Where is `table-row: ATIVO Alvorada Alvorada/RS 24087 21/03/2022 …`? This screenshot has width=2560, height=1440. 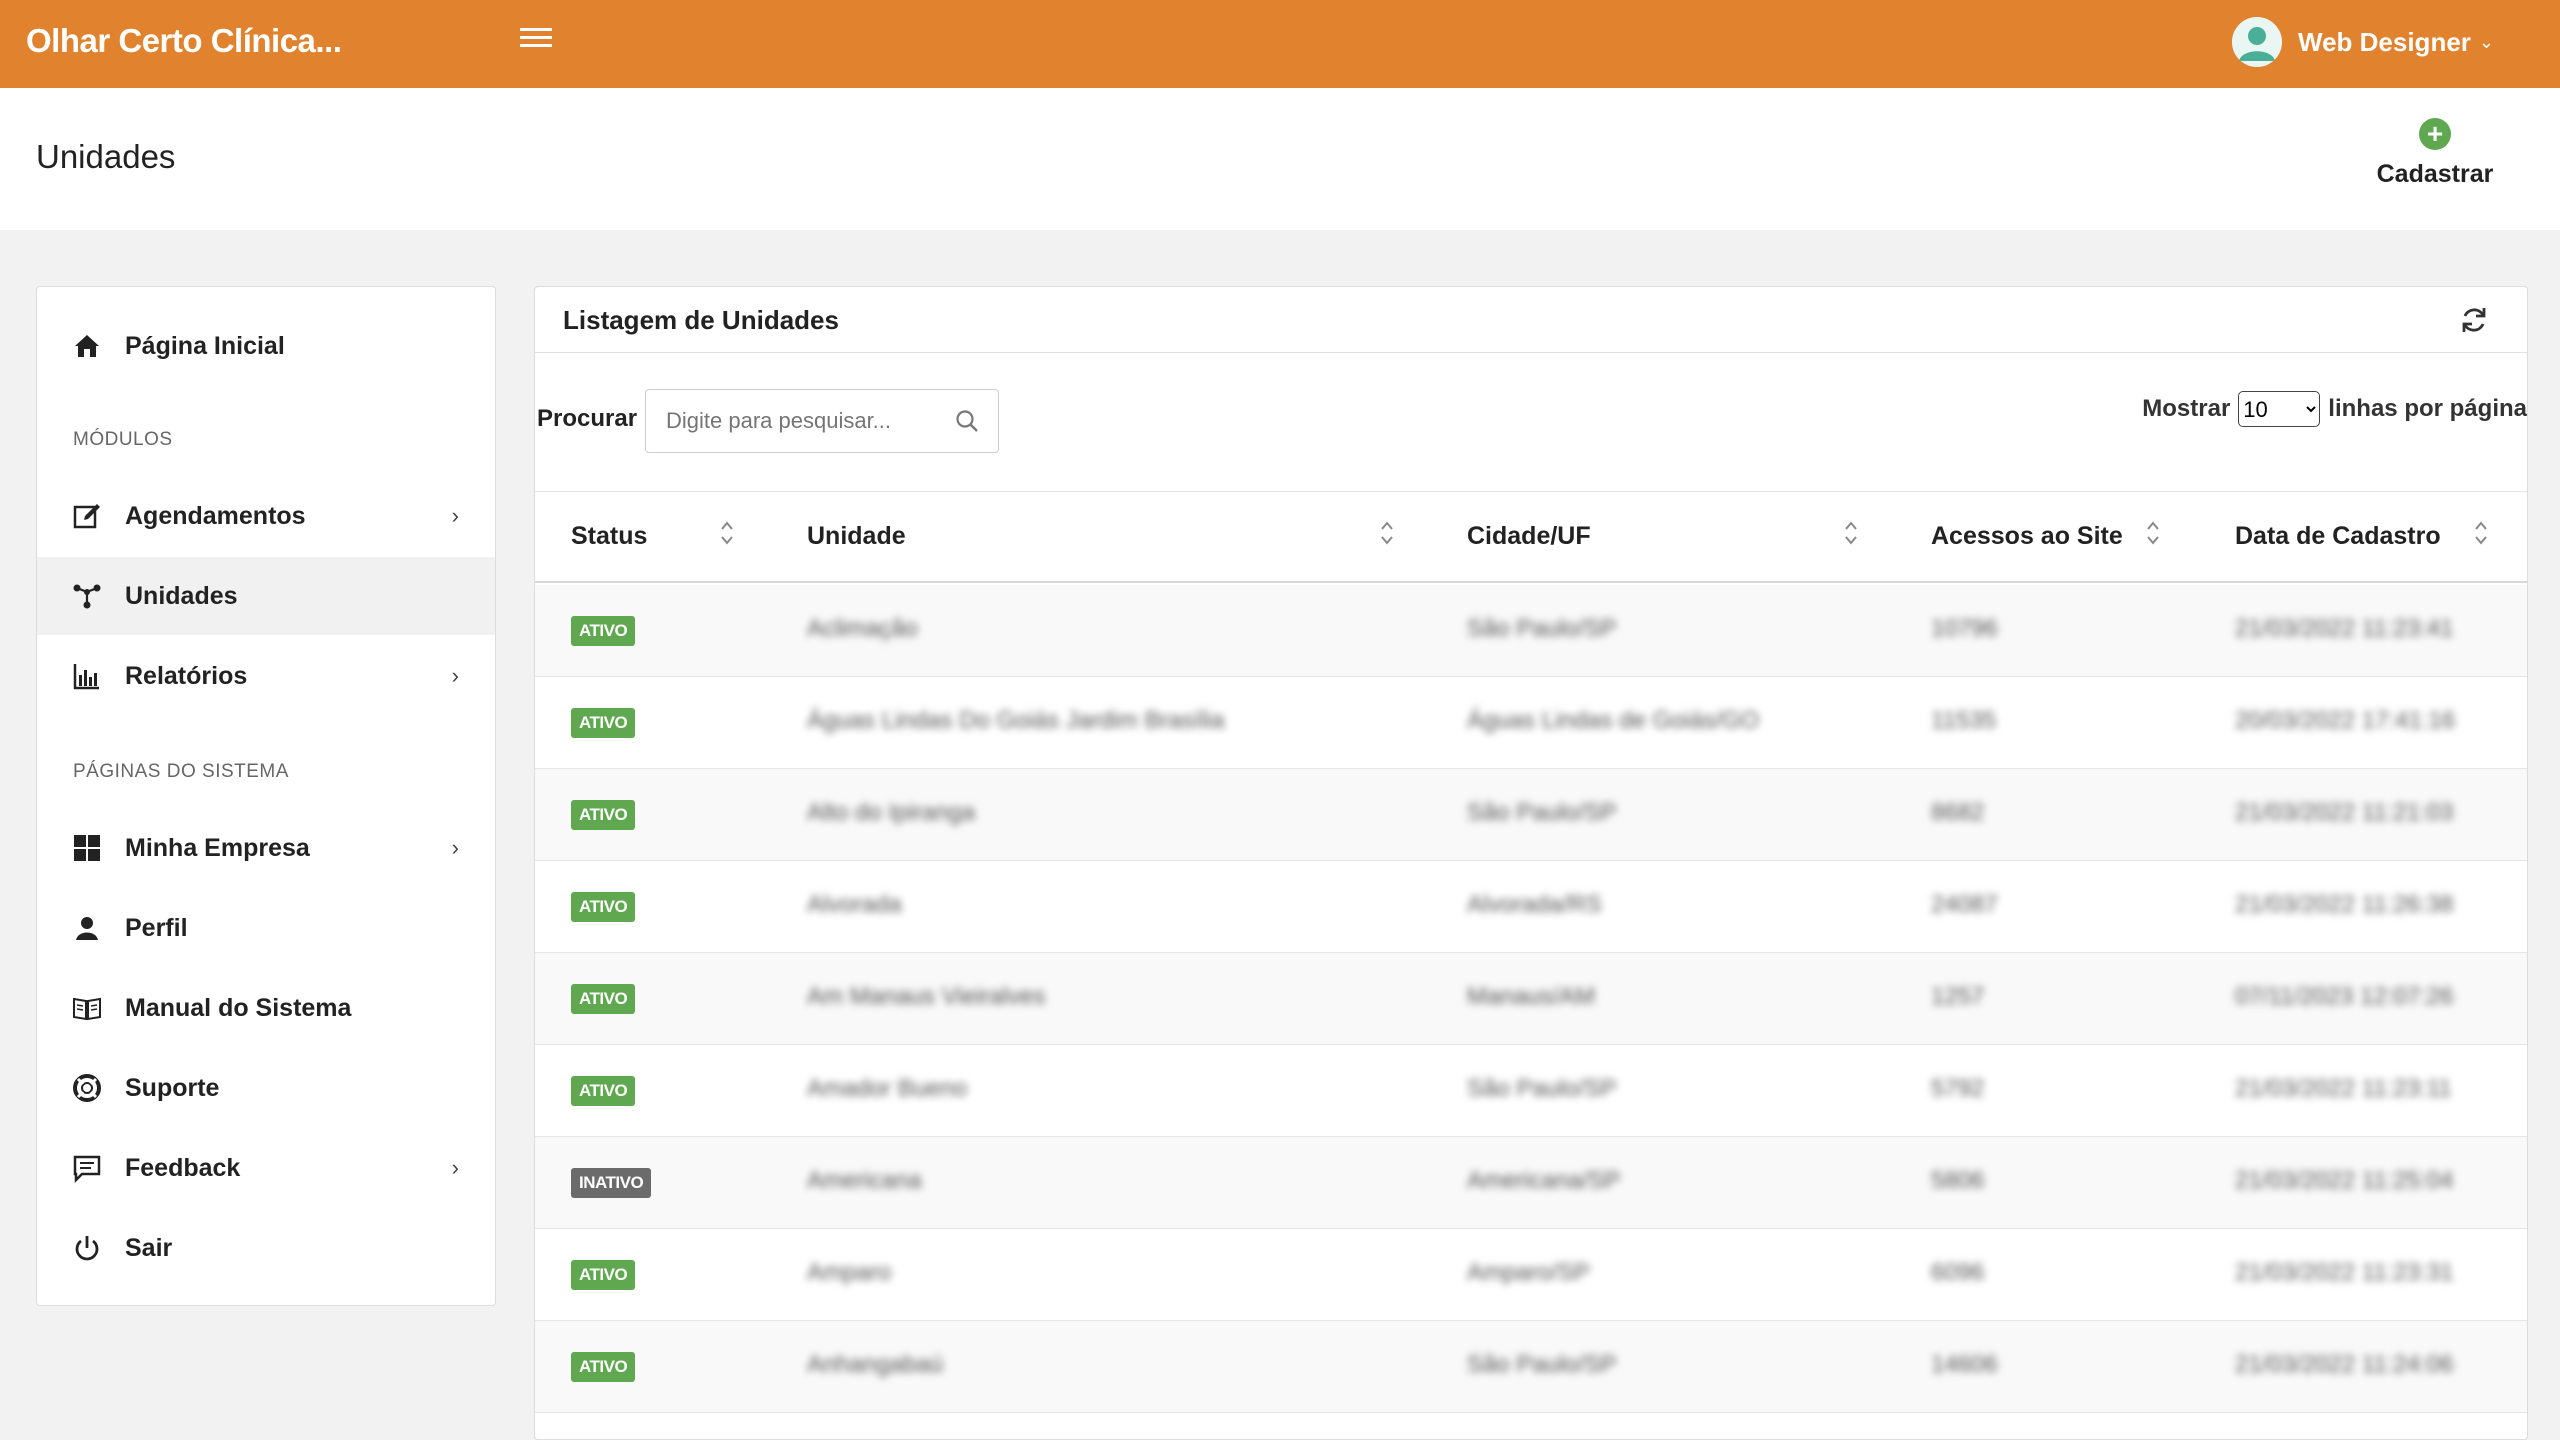
table-row: ATIVO Alvorada Alvorada/RS 24087 21/03/2022 … is located at coordinates (1531, 907).